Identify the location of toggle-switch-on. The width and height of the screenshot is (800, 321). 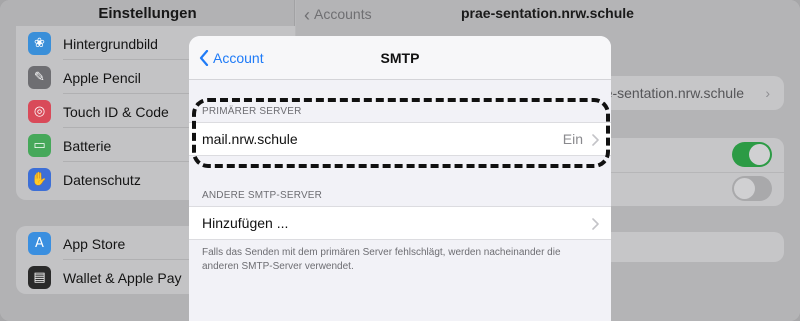
(752, 154).